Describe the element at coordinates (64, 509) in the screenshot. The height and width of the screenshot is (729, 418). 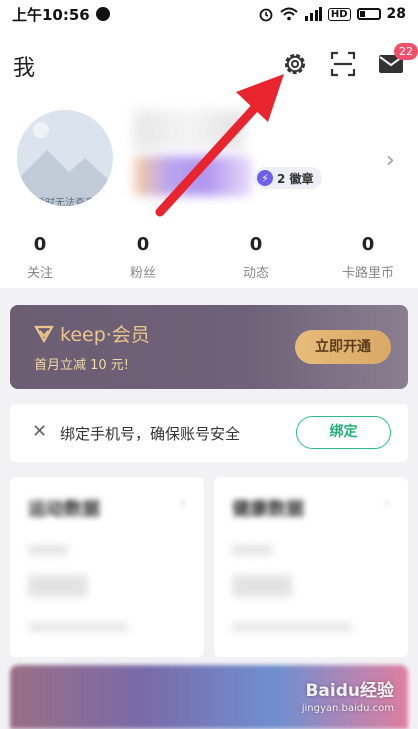
I see `card-title: 运动数据` at that location.